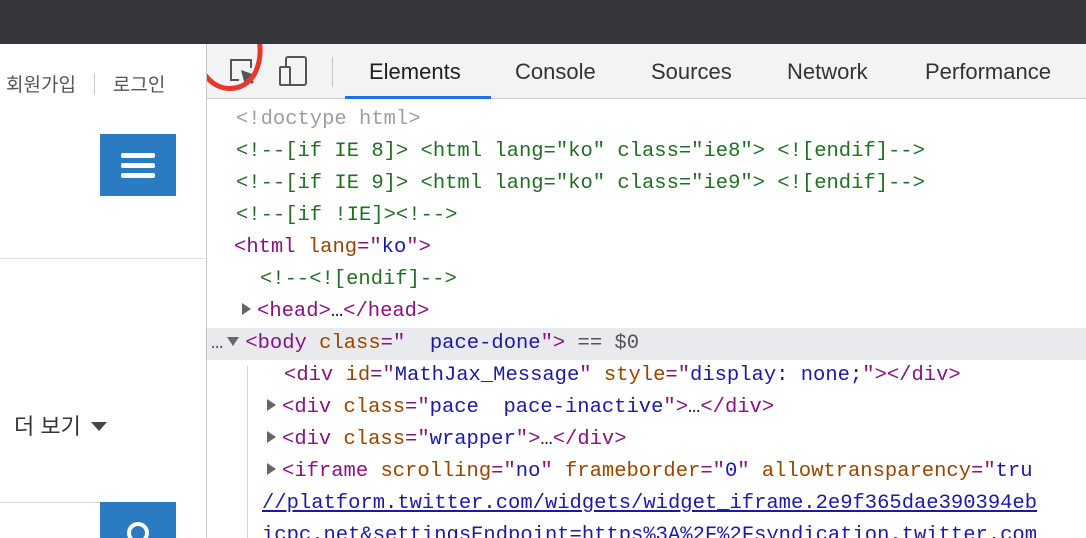 This screenshot has height=538, width=1086. What do you see at coordinates (646, 440) in the screenshot?
I see `dom-node-div: <div class="wrapper">…</div>` at bounding box center [646, 440].